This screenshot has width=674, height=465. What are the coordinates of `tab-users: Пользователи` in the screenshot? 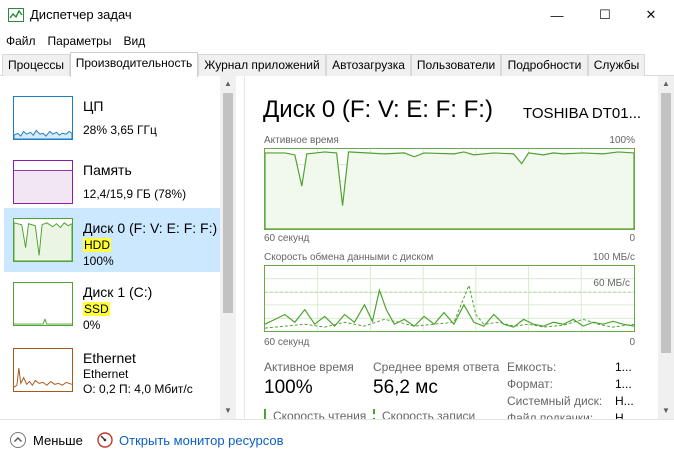 It's located at (456, 65).